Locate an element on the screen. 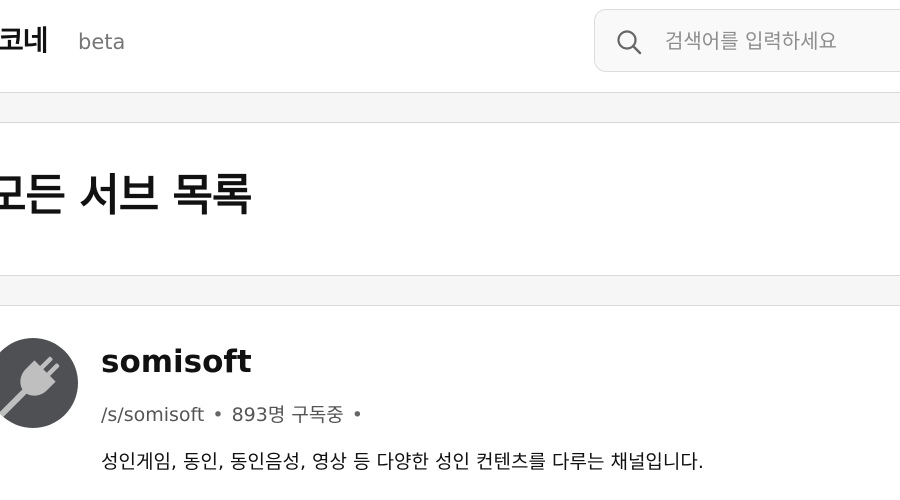 The image size is (900, 500). channel-path: /s/somisoft is located at coordinates (152, 415).